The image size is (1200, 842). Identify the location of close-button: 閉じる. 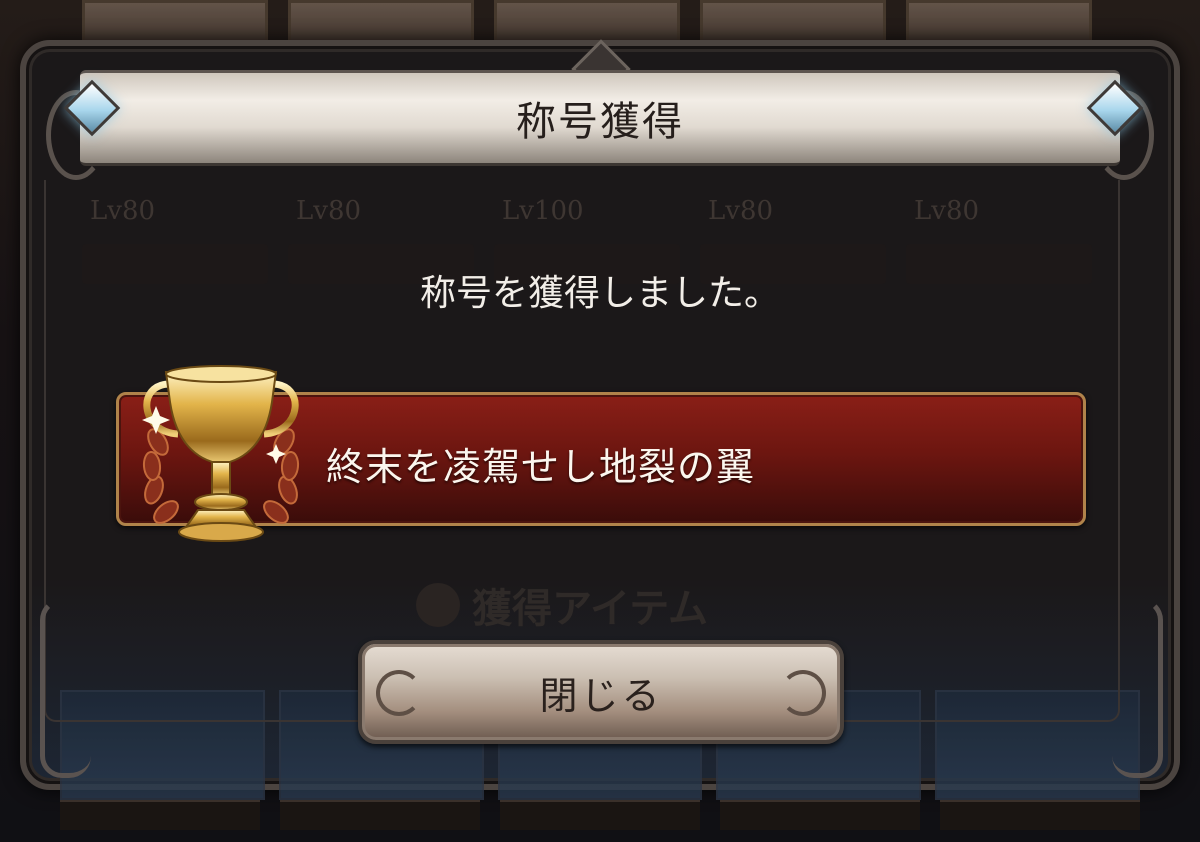
(601, 692).